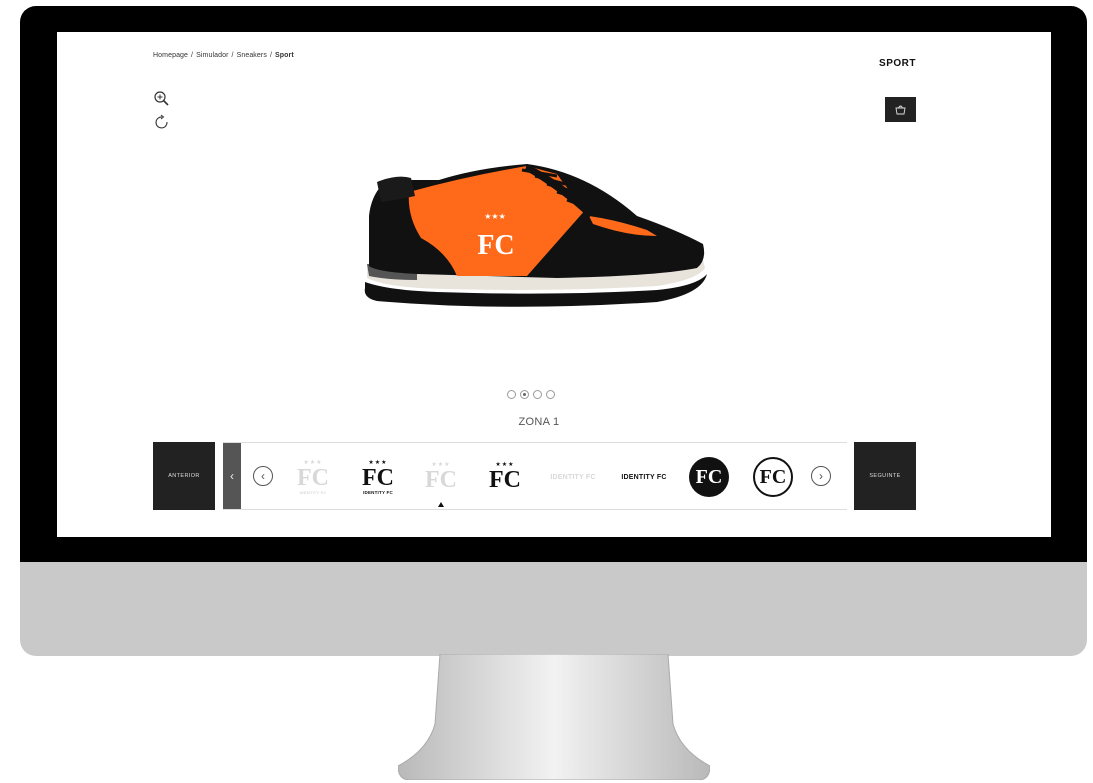 The width and height of the screenshot is (1093, 783). Describe the element at coordinates (184, 476) in the screenshot. I see `previous-button: ANTERIOR` at that location.